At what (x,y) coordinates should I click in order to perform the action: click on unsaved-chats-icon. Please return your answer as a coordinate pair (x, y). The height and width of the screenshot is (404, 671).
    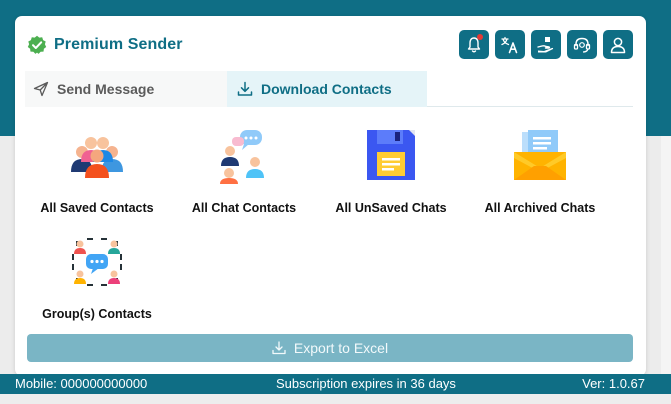
    Looking at the image, I should click on (391, 155).